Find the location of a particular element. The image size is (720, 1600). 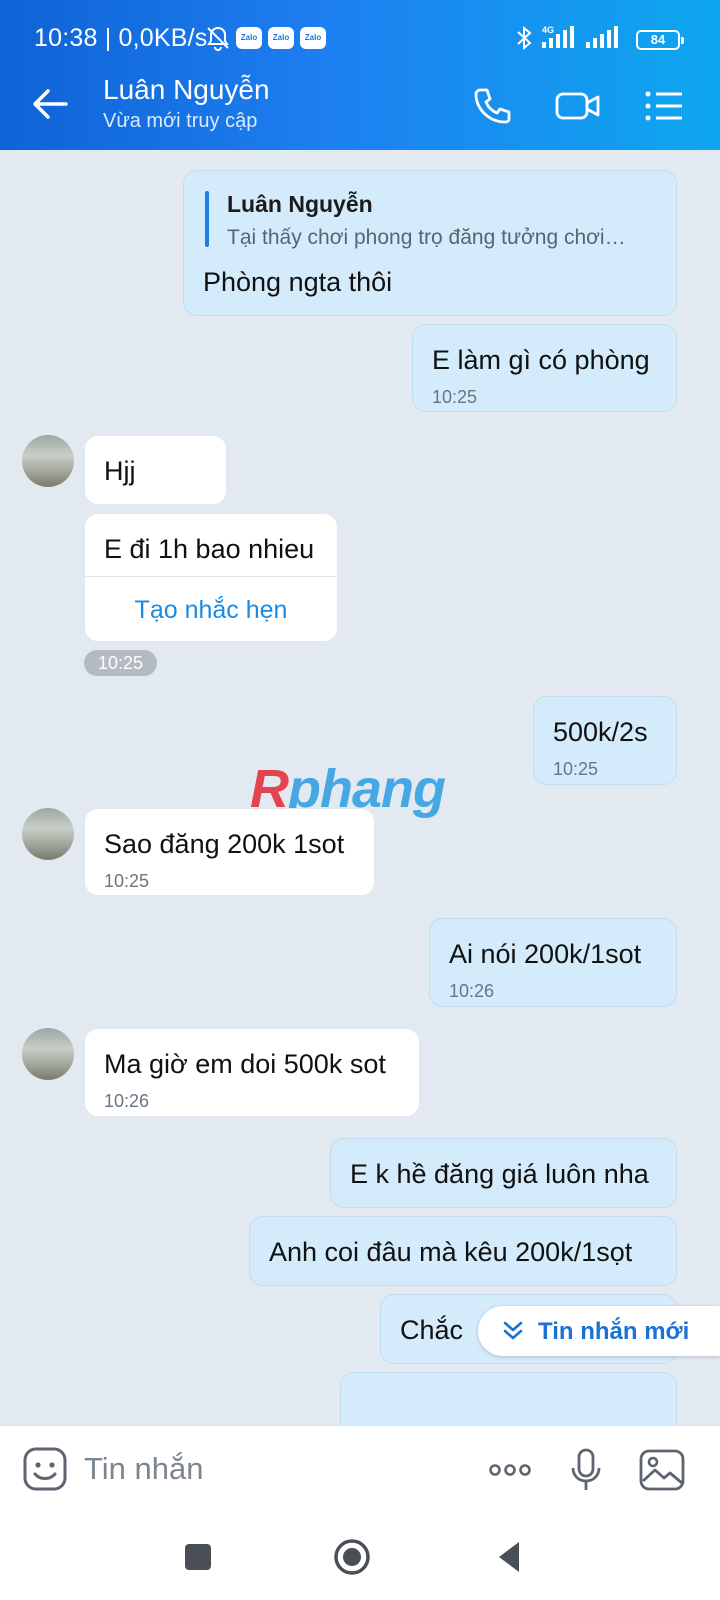

contact-name: Luân Nguyễn is located at coordinates (186, 90).